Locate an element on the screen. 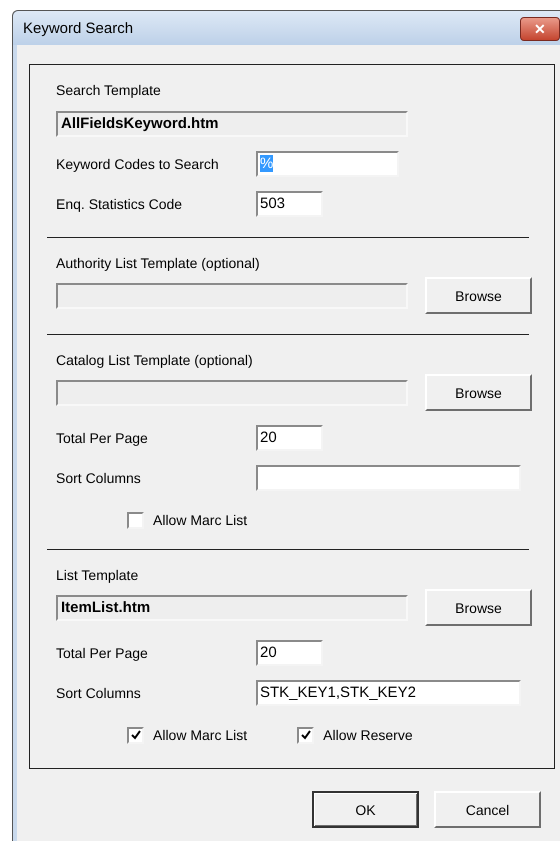  input-field: 503 is located at coordinates (289, 204).